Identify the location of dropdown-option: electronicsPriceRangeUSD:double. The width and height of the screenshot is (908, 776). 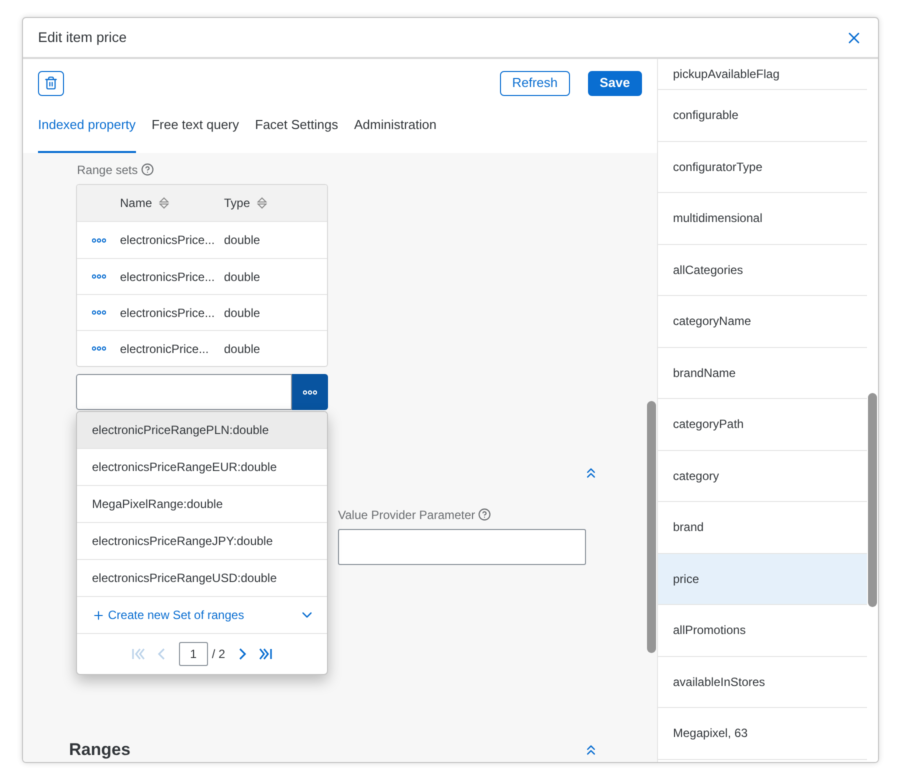
(202, 578).